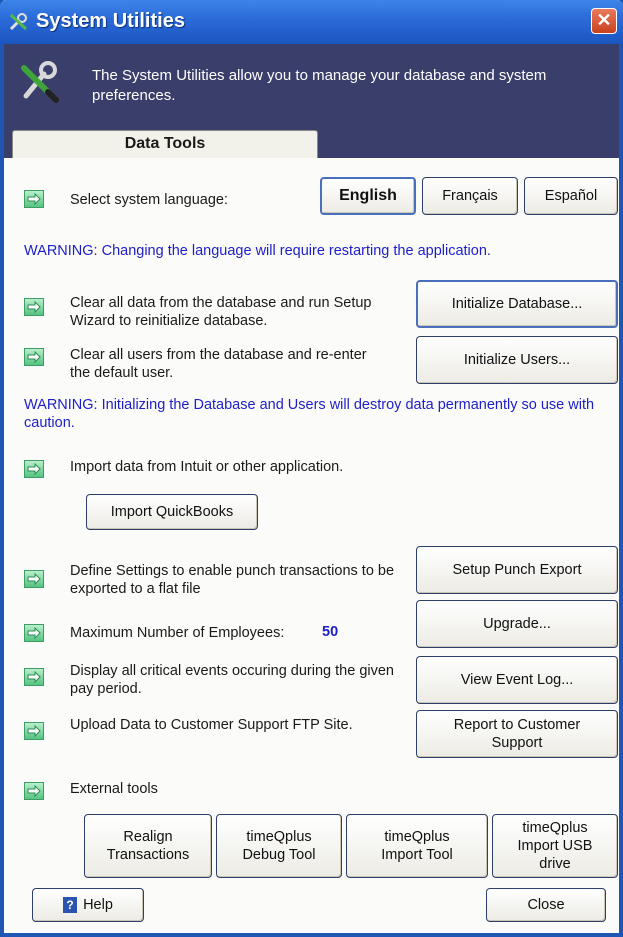  Describe the element at coordinates (470, 196) in the screenshot. I see `francais-button: Français` at that location.